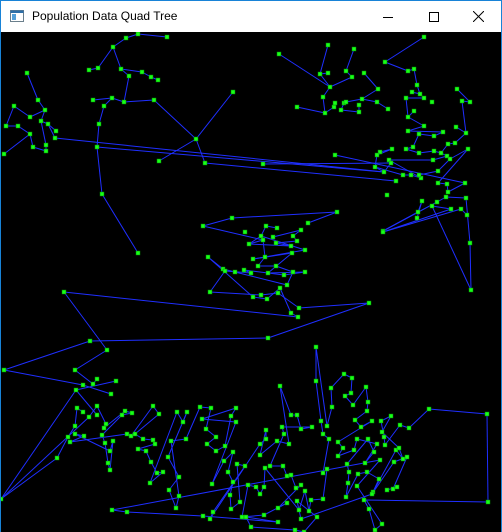 Image resolution: width=502 pixels, height=532 pixels. What do you see at coordinates (388, 16) in the screenshot?
I see `minimize-button` at bounding box center [388, 16].